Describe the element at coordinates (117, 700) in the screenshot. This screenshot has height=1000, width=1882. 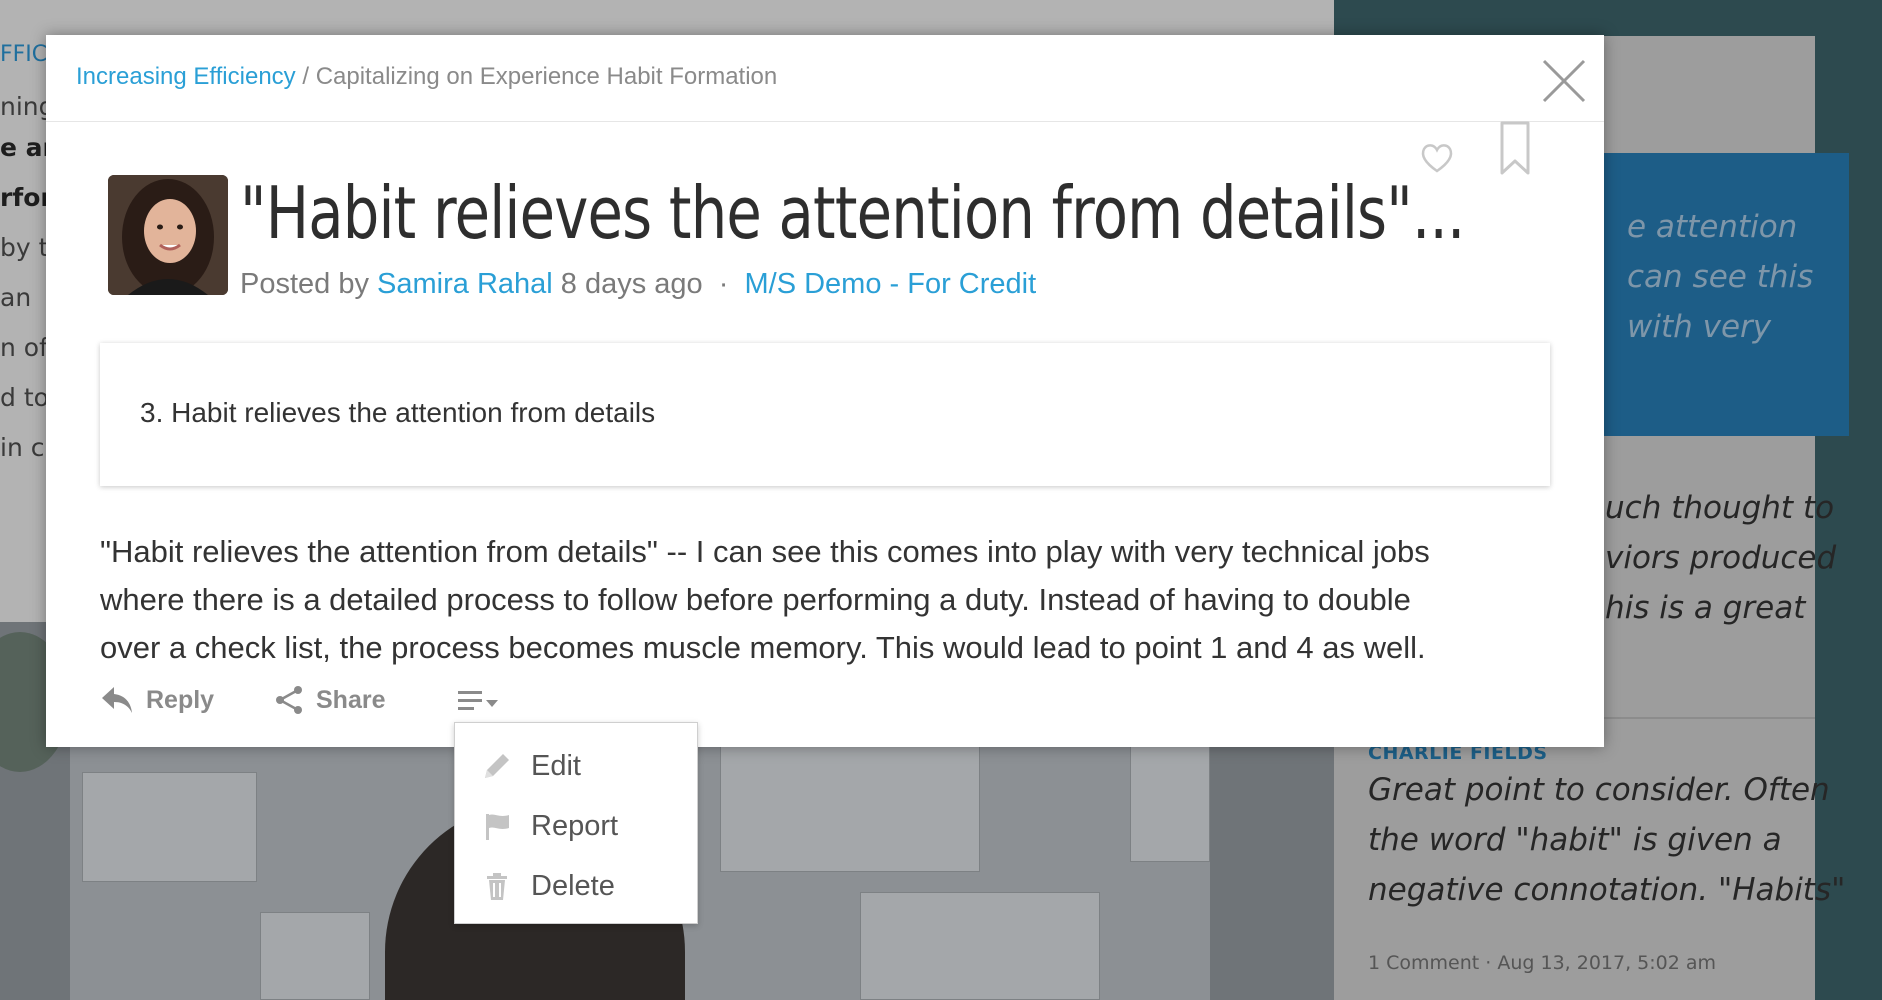
I see `reply-icon` at that location.